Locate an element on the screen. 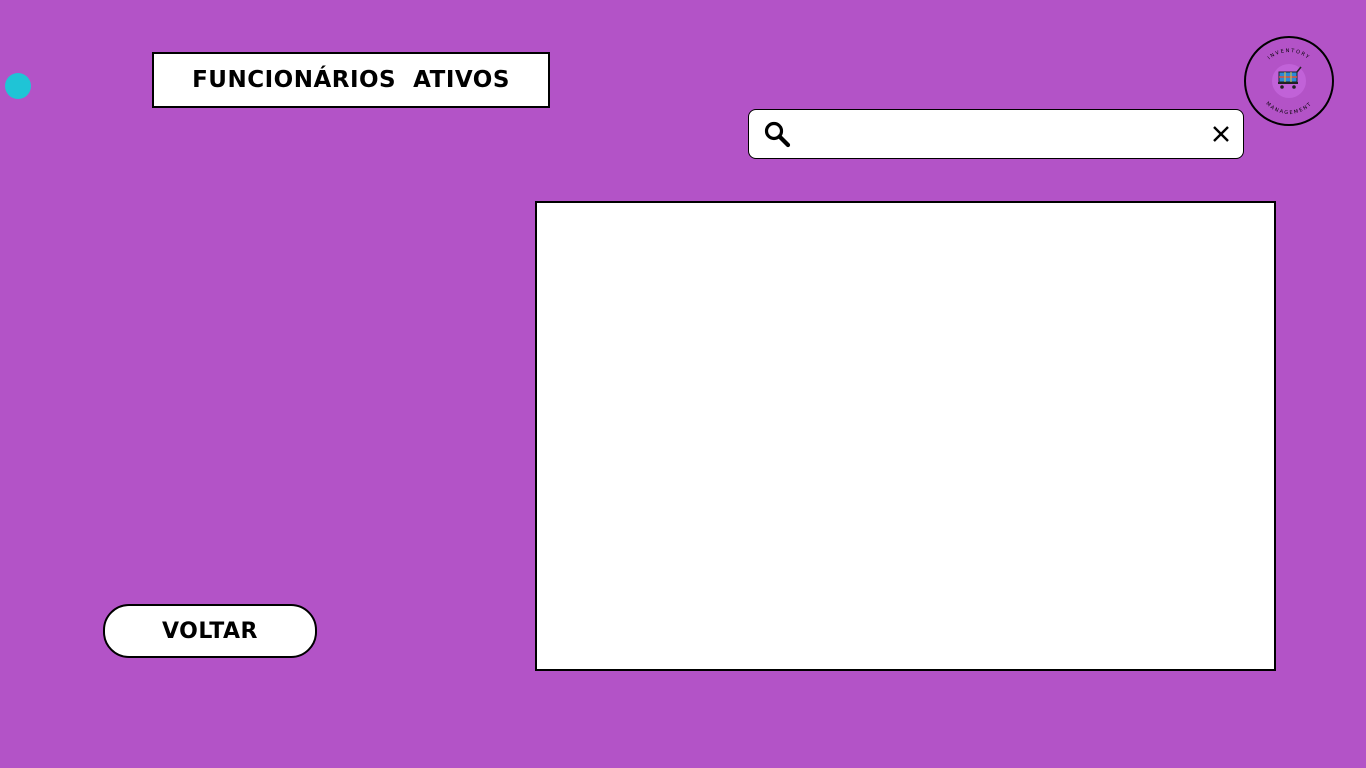  back-button-label: VOLTAR is located at coordinates (210, 631).